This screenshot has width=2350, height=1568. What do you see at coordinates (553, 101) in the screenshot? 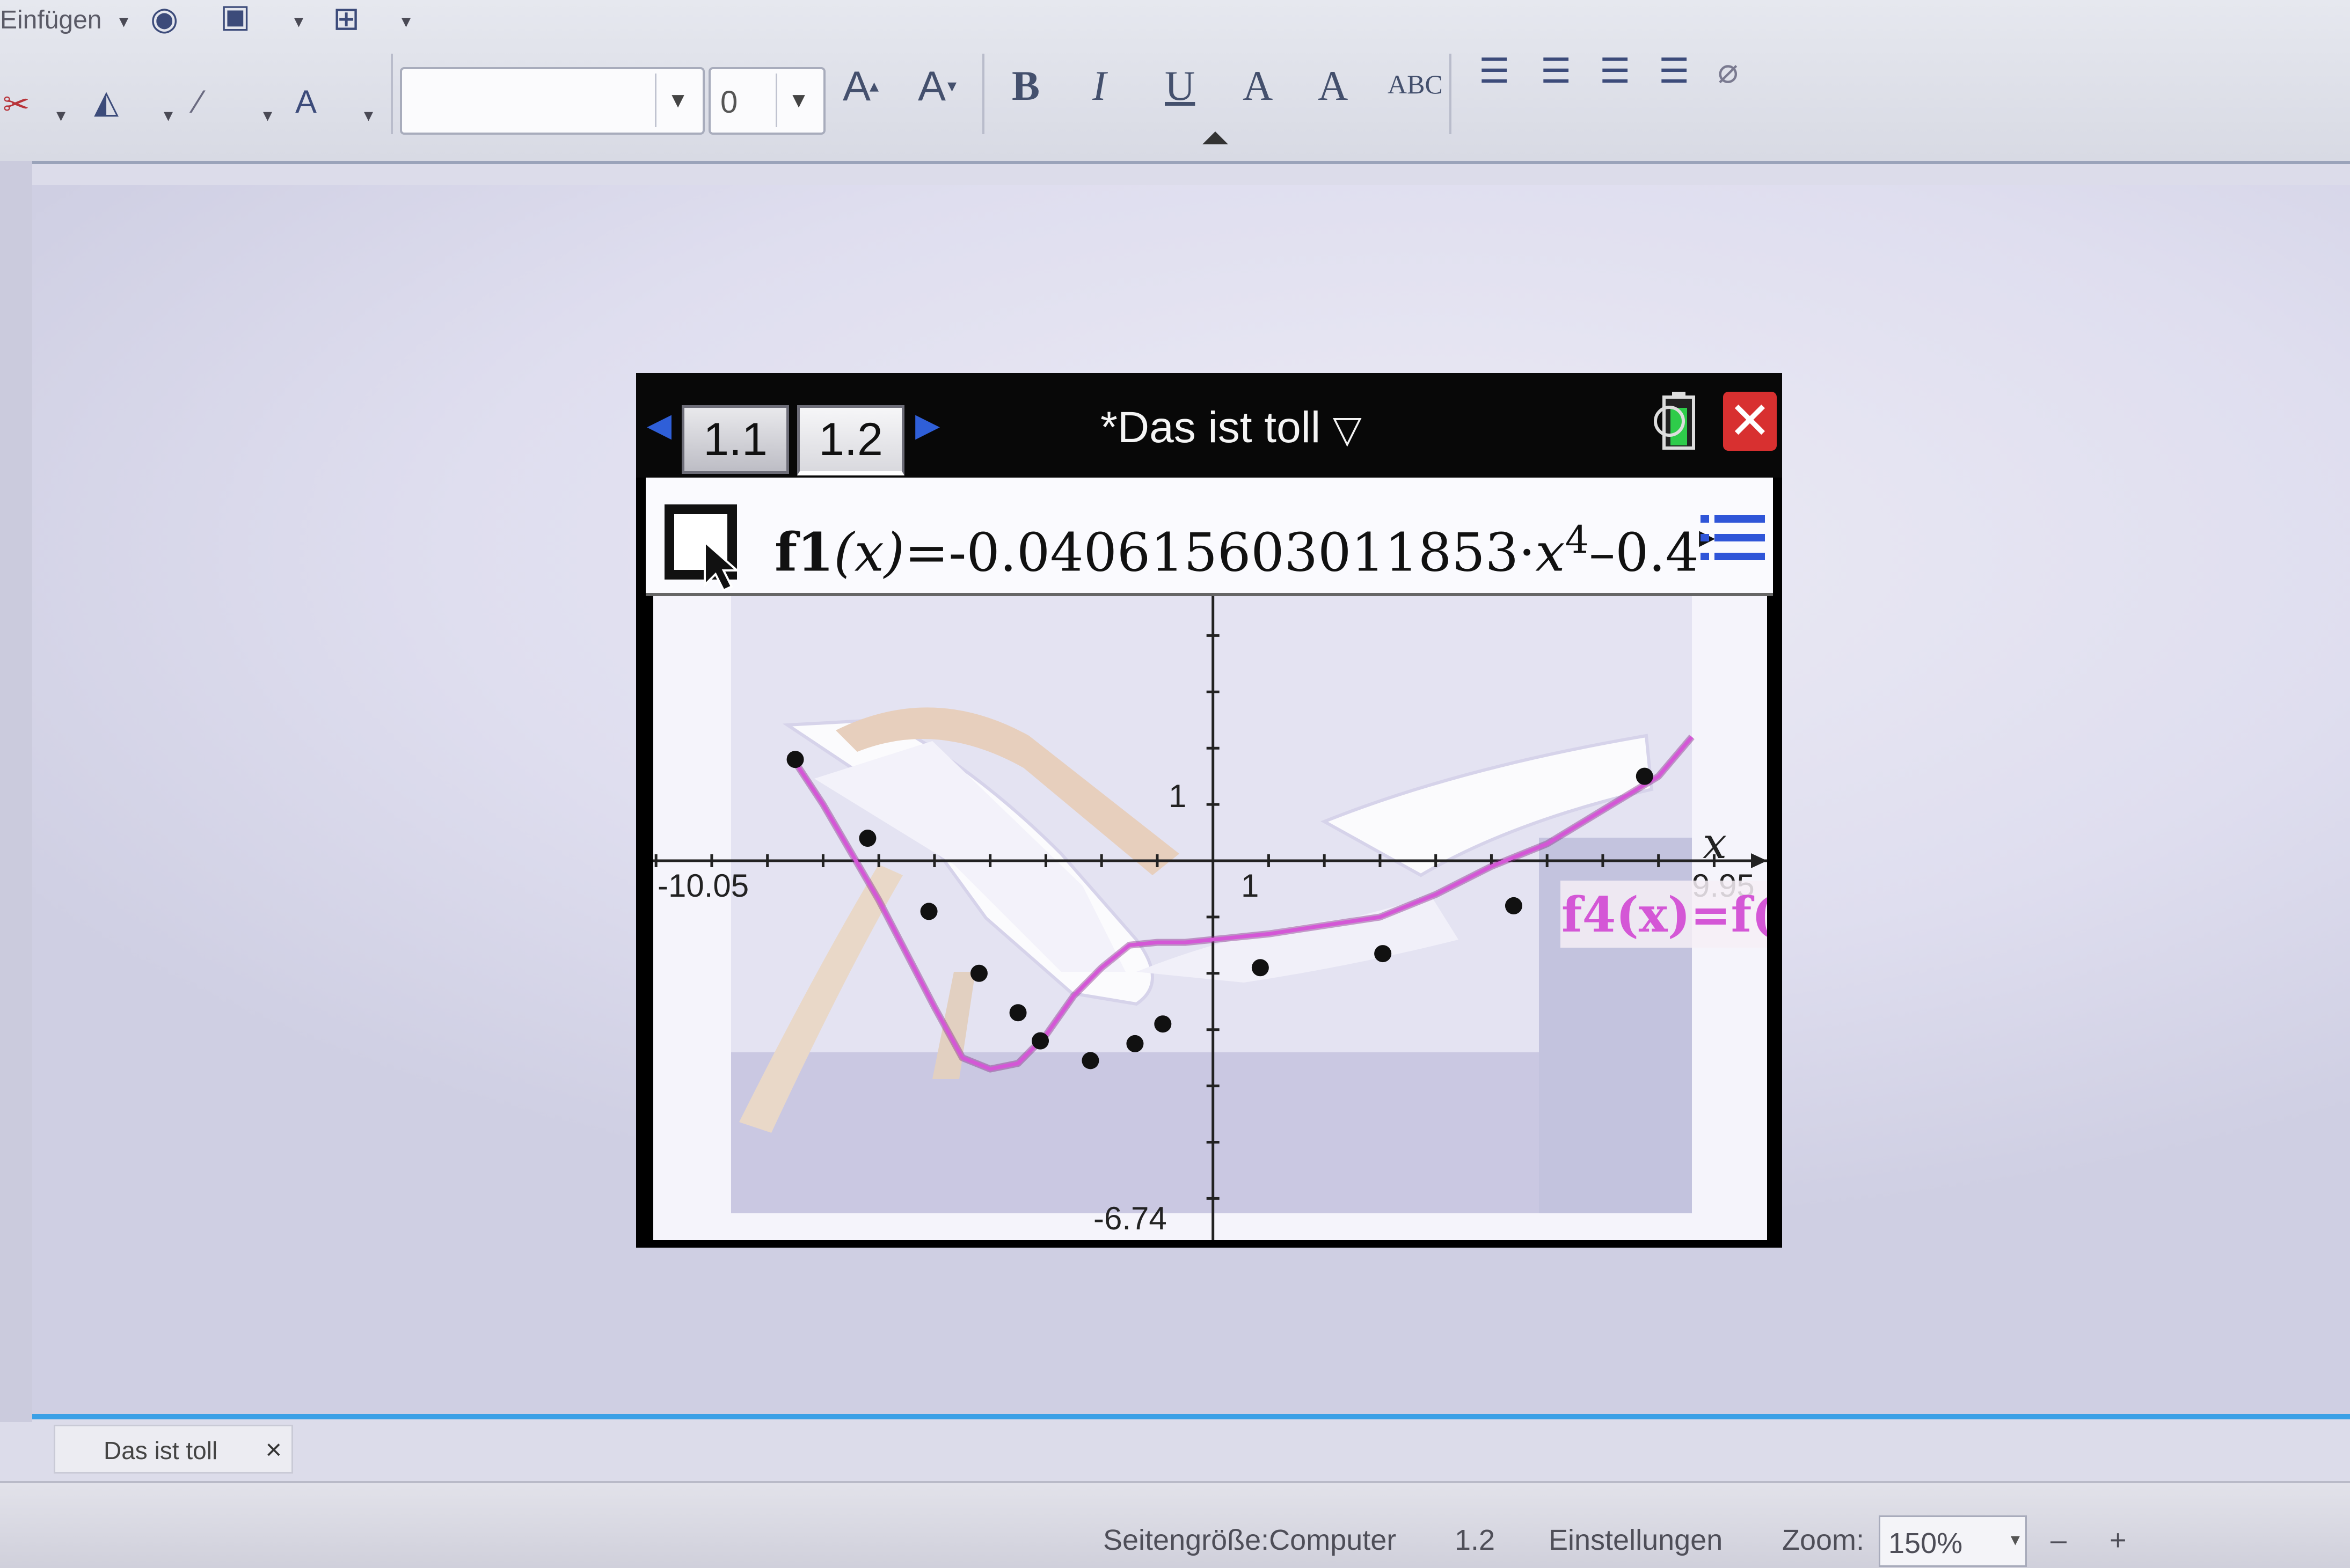
I see `font-name-select: ▼` at bounding box center [553, 101].